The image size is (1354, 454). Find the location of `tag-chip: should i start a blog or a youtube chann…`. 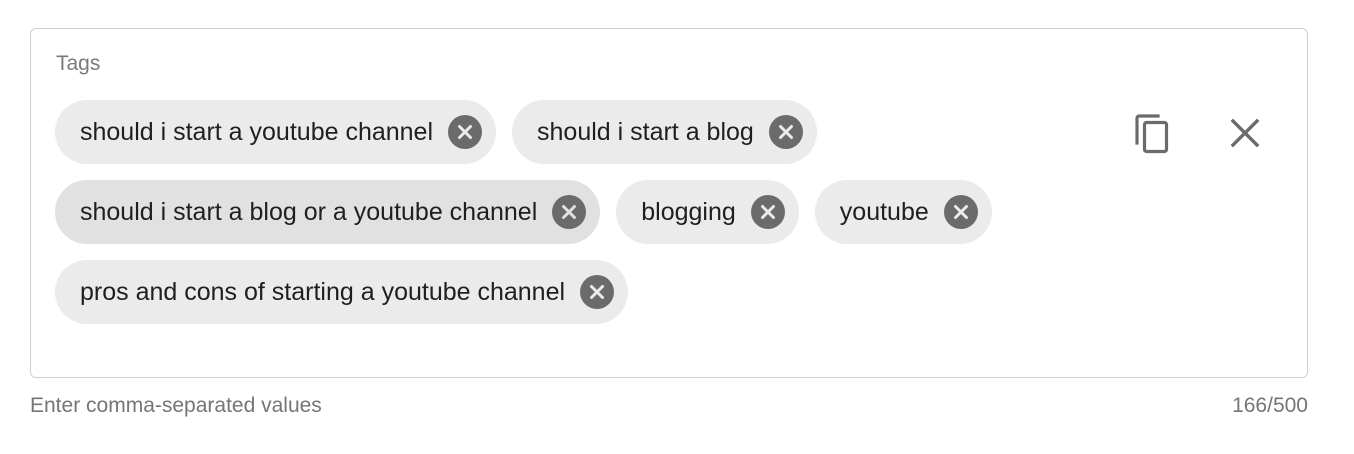

tag-chip: should i start a blog or a youtube chann… is located at coordinates (328, 212).